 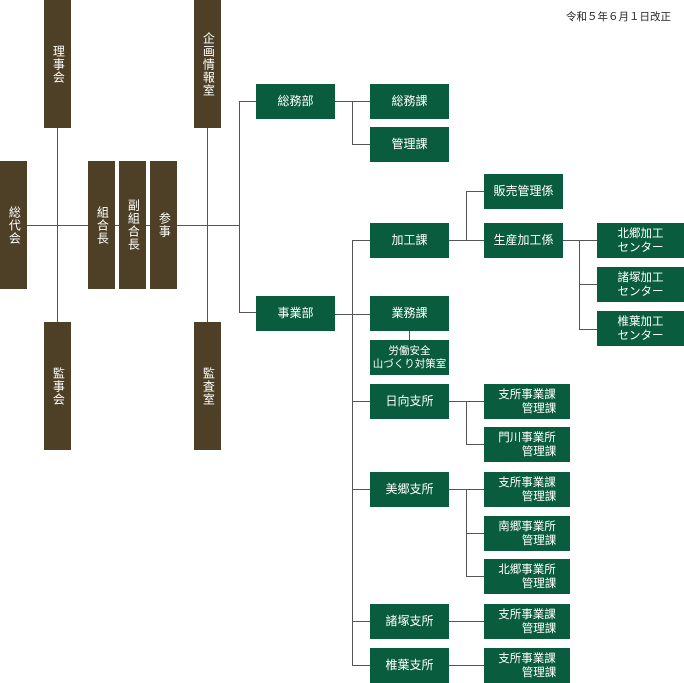 I want to click on revision-date: 令和５年６月１日改正, so click(x=618, y=17).